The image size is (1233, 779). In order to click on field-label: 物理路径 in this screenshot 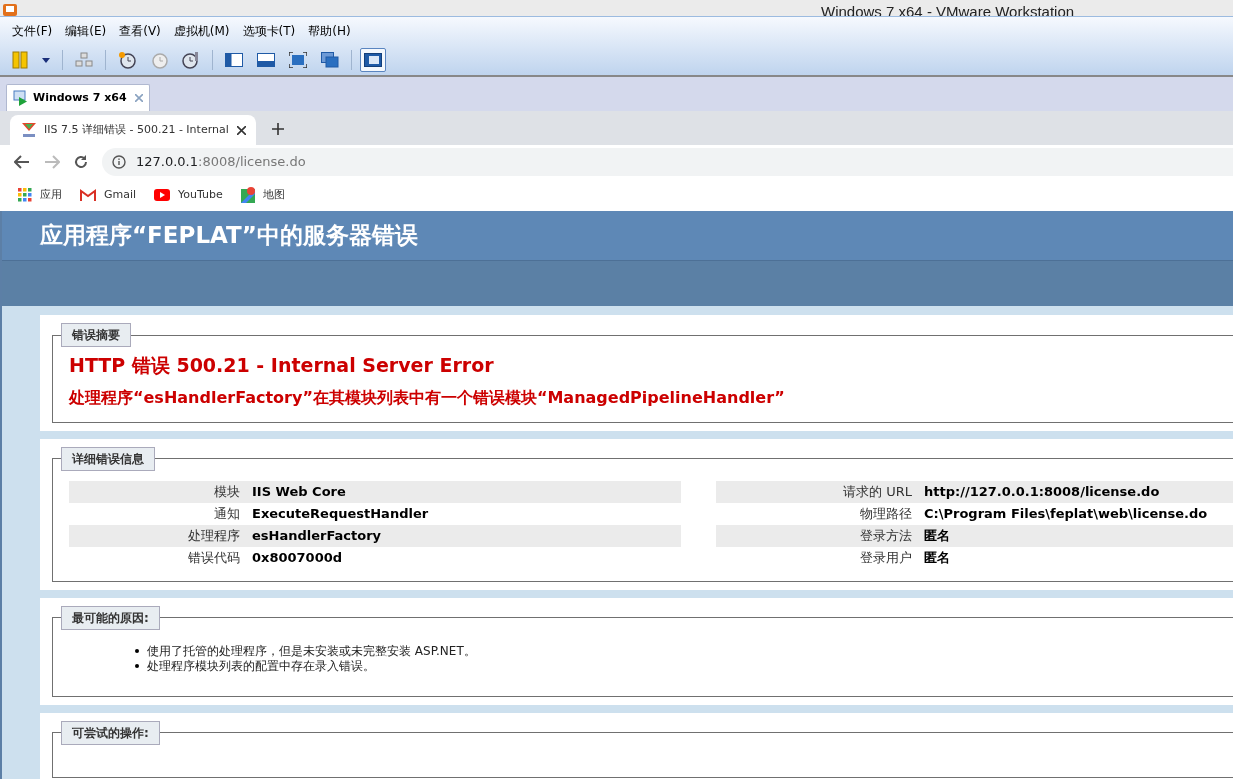, I will do `click(886, 513)`.